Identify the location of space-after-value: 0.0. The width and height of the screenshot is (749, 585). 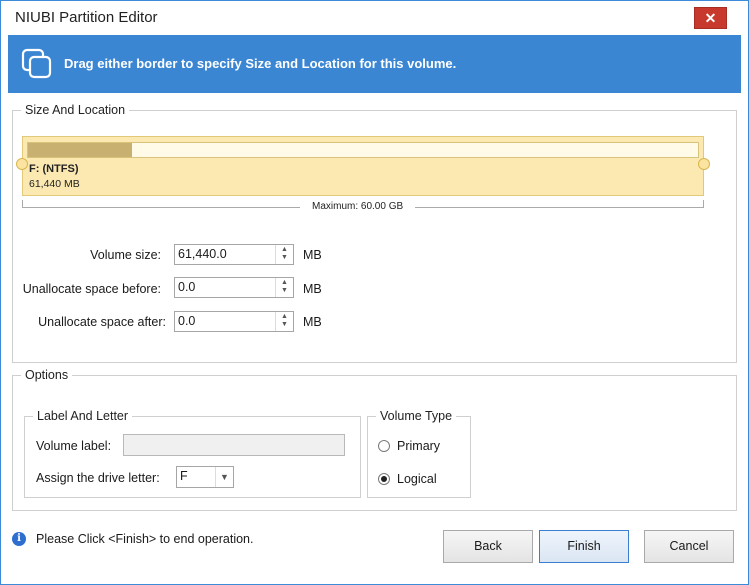
(187, 321).